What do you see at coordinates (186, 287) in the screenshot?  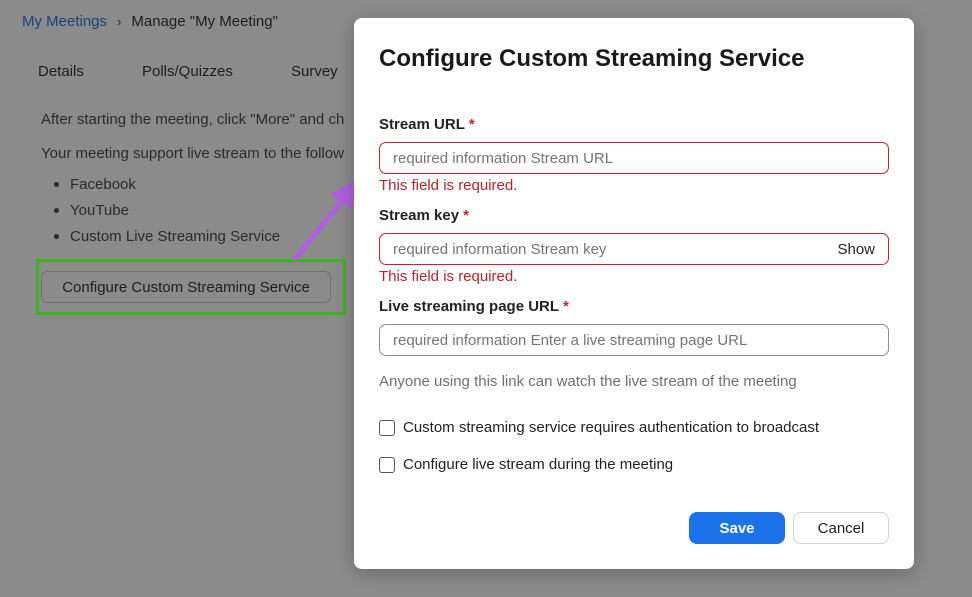 I see `configure-custom-streaming-button: Configure Custom Streaming Service` at bounding box center [186, 287].